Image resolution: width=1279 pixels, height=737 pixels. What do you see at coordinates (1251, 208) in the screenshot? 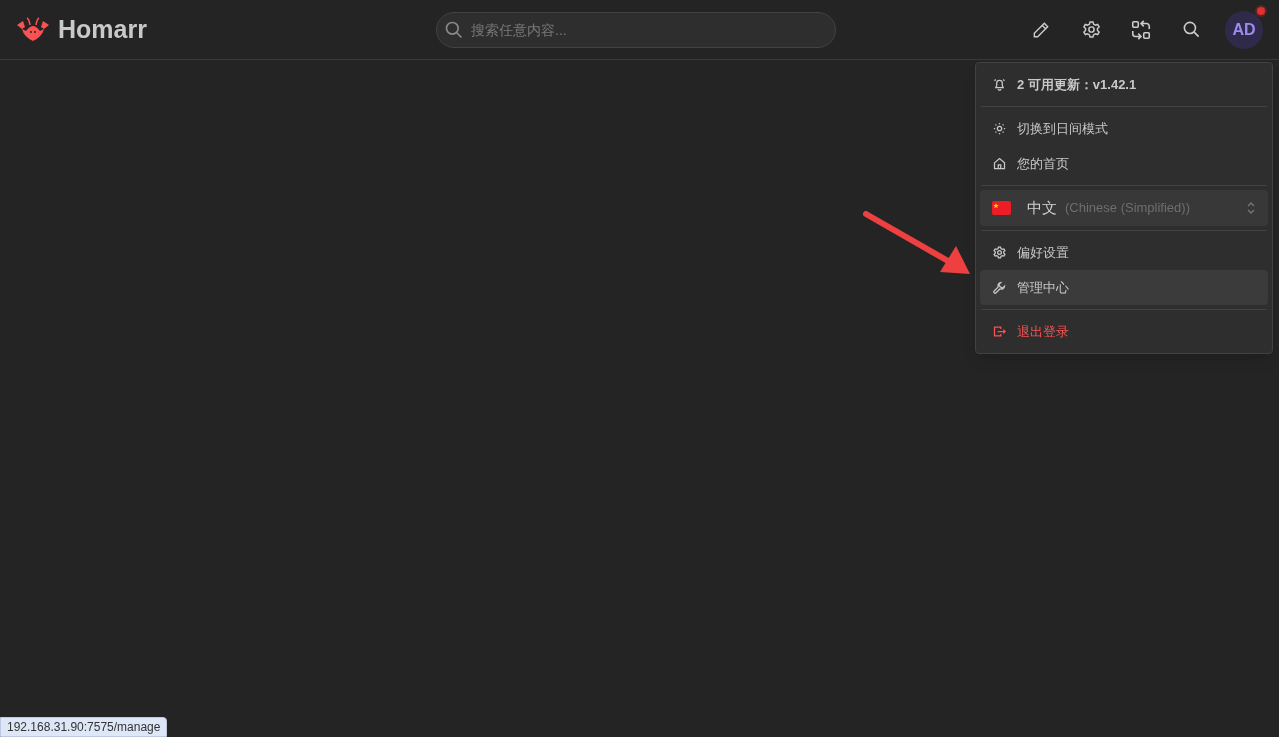
I see `chevron-updown-icon` at bounding box center [1251, 208].